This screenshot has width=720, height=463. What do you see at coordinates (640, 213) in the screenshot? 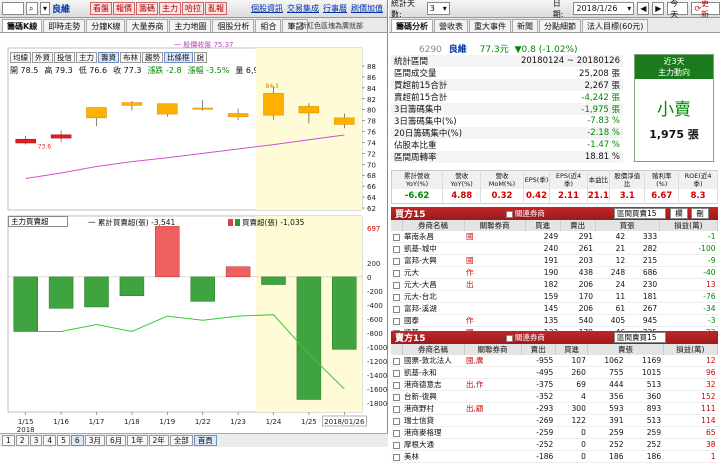
I see `buy-range-select: 區間買賣15` at bounding box center [640, 213].